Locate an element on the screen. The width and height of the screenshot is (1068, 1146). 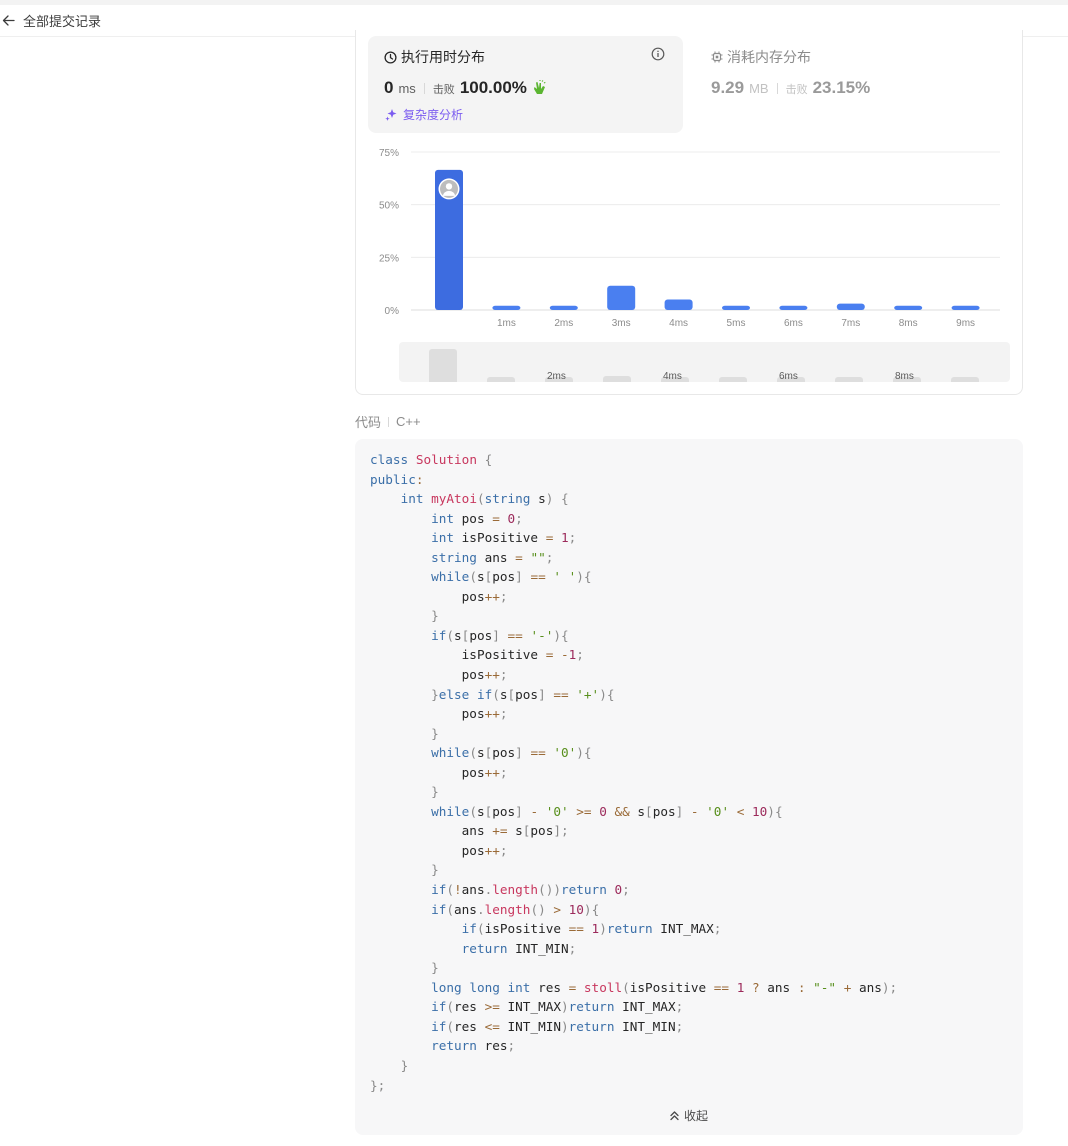
info-icon is located at coordinates (658, 54).